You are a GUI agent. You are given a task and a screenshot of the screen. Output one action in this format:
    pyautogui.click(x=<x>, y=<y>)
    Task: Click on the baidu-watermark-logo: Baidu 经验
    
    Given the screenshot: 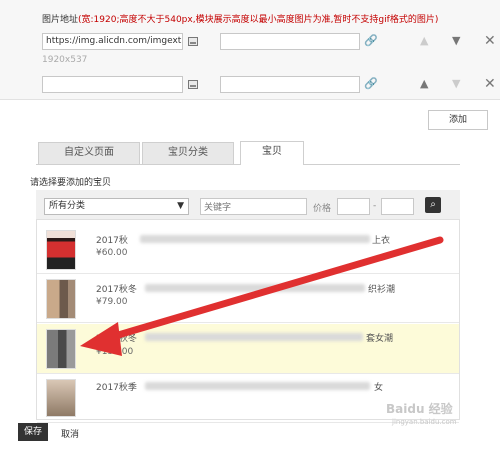 What is the action you would take?
    pyautogui.click(x=419, y=409)
    